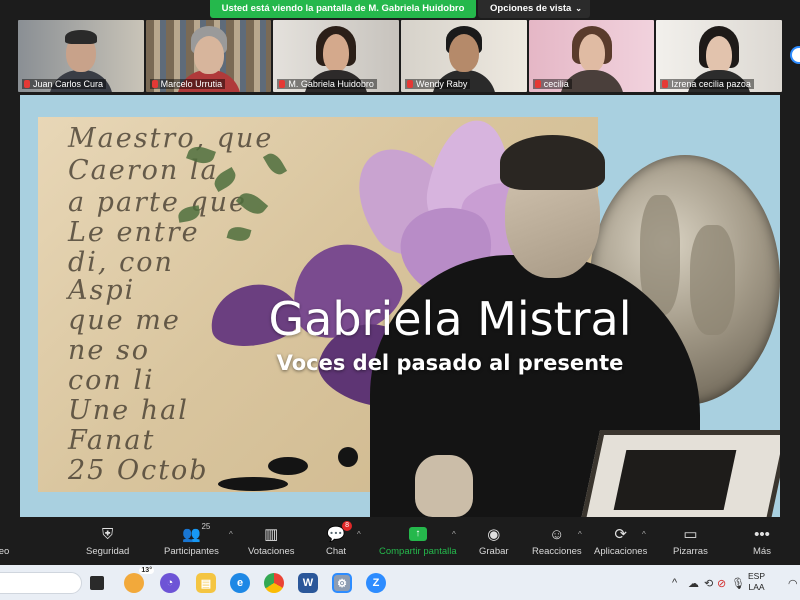 The image size is (800, 600). I want to click on chrome-browser-icon, so click(274, 583).